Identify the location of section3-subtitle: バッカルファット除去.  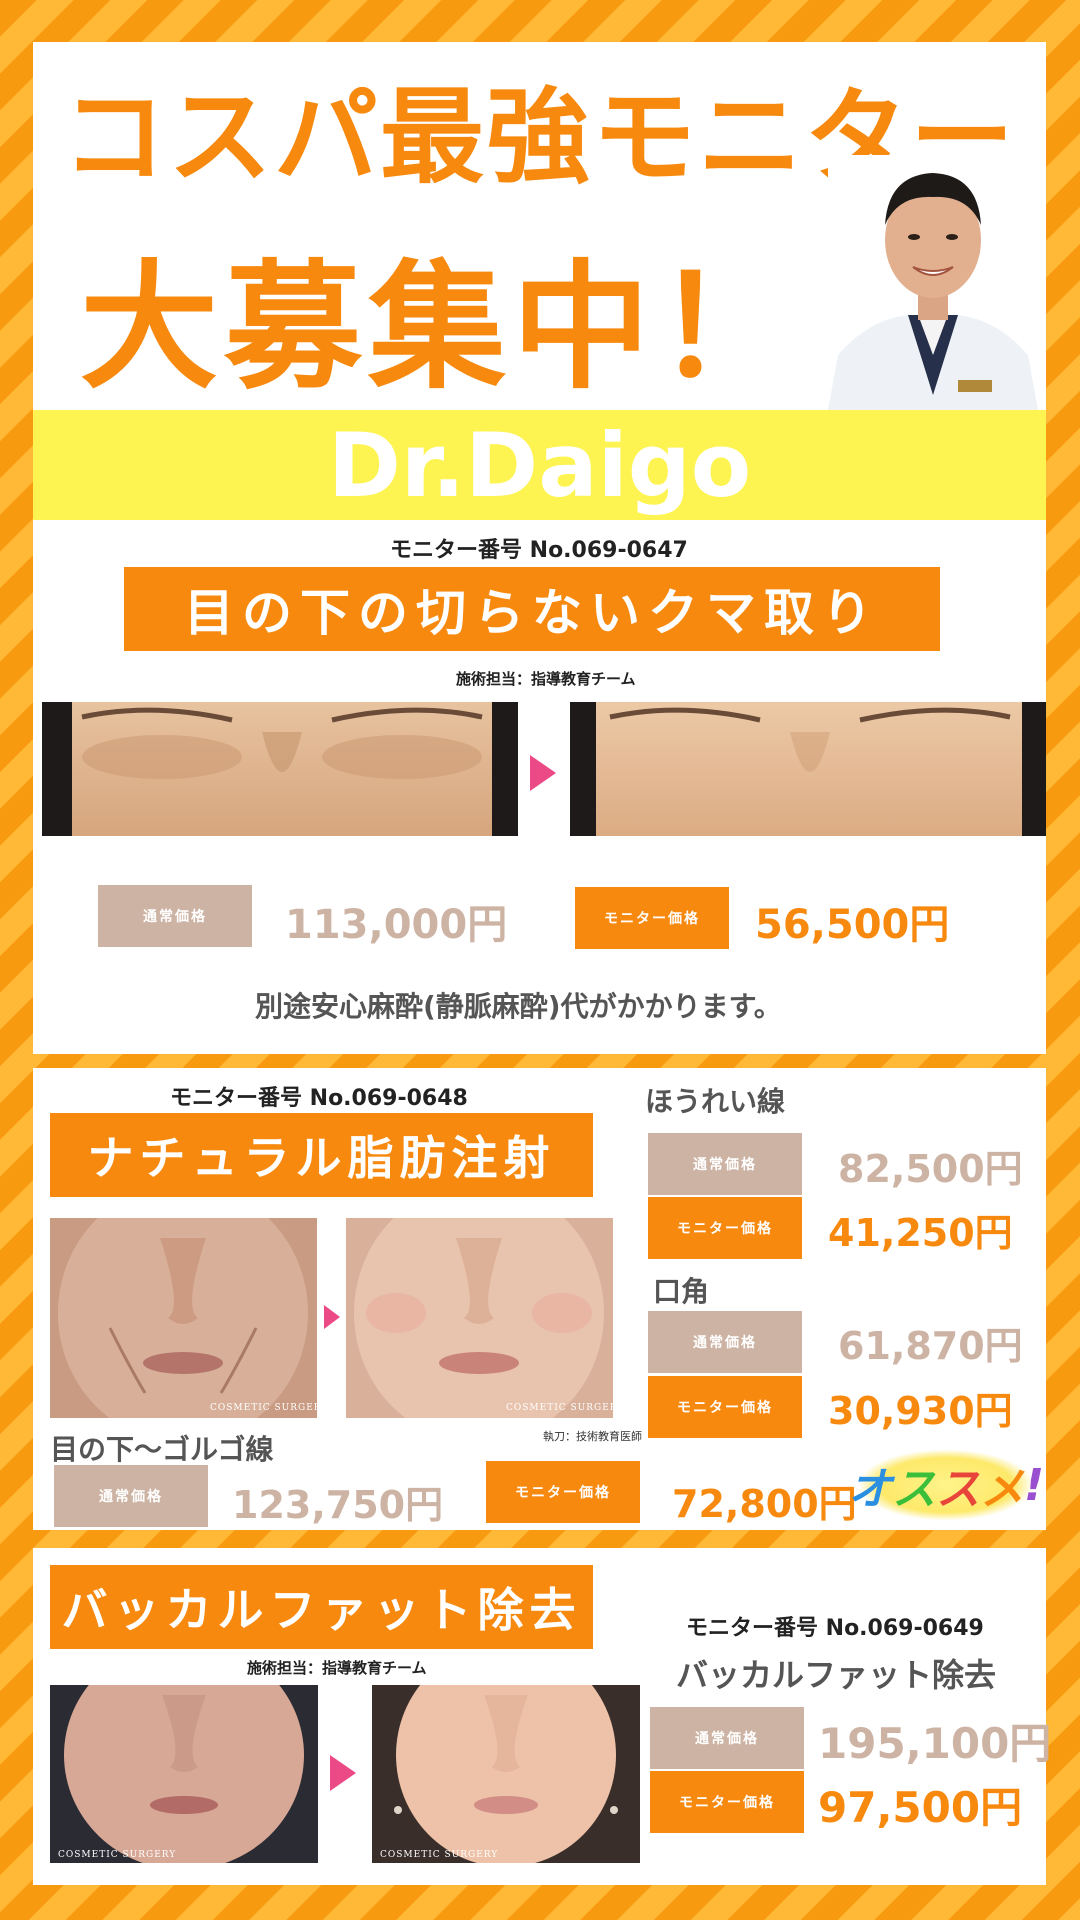
(836, 1675).